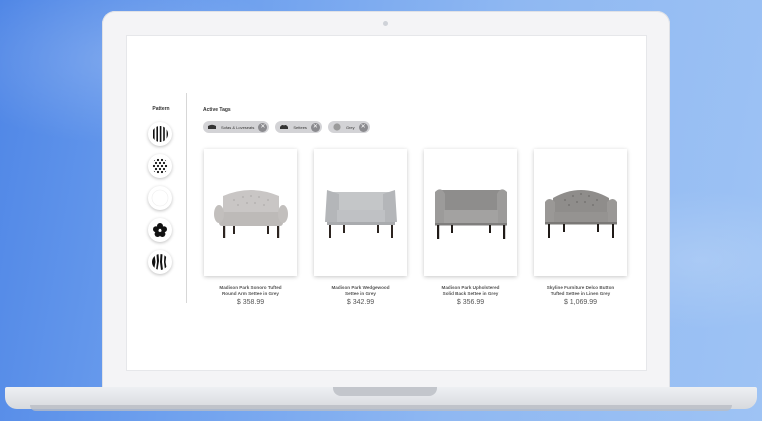  What do you see at coordinates (360, 291) in the screenshot?
I see `product-name: Madison Park Wedgewood Settee in Grey` at bounding box center [360, 291].